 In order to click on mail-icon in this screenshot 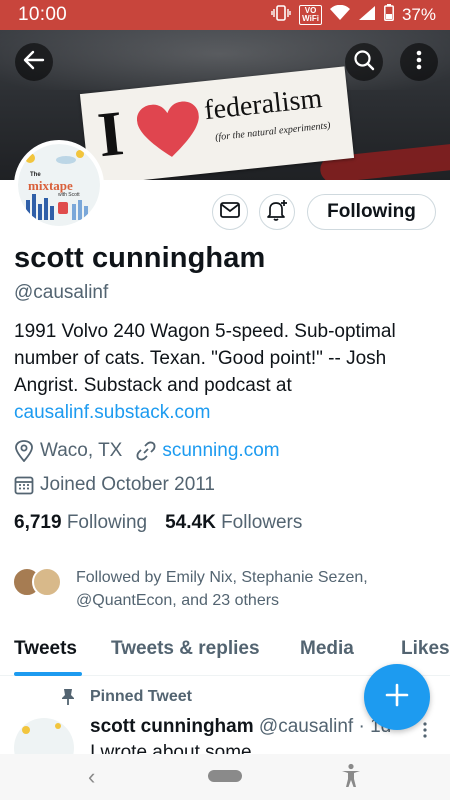, I will do `click(230, 212)`.